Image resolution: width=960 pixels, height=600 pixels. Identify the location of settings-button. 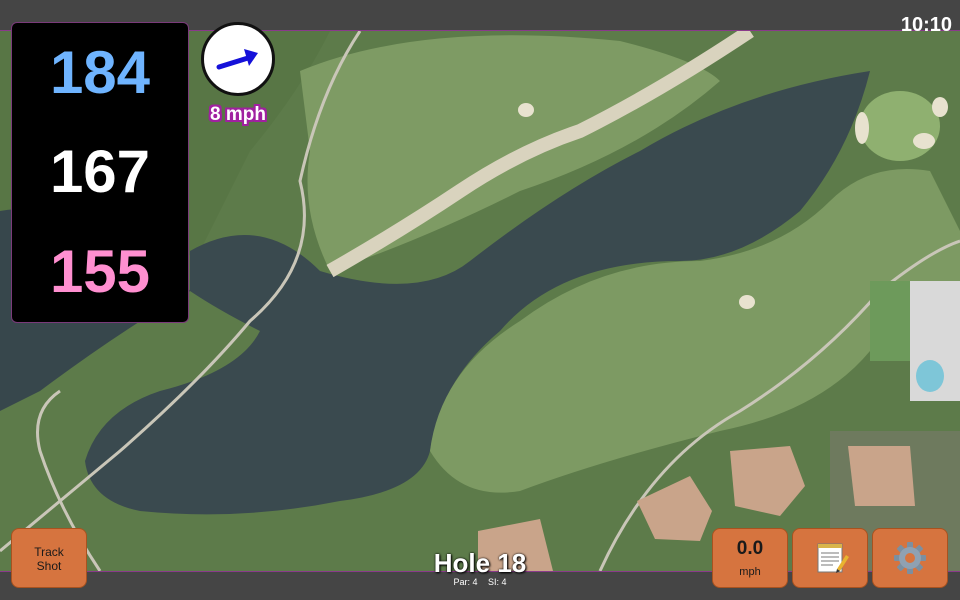
(910, 558).